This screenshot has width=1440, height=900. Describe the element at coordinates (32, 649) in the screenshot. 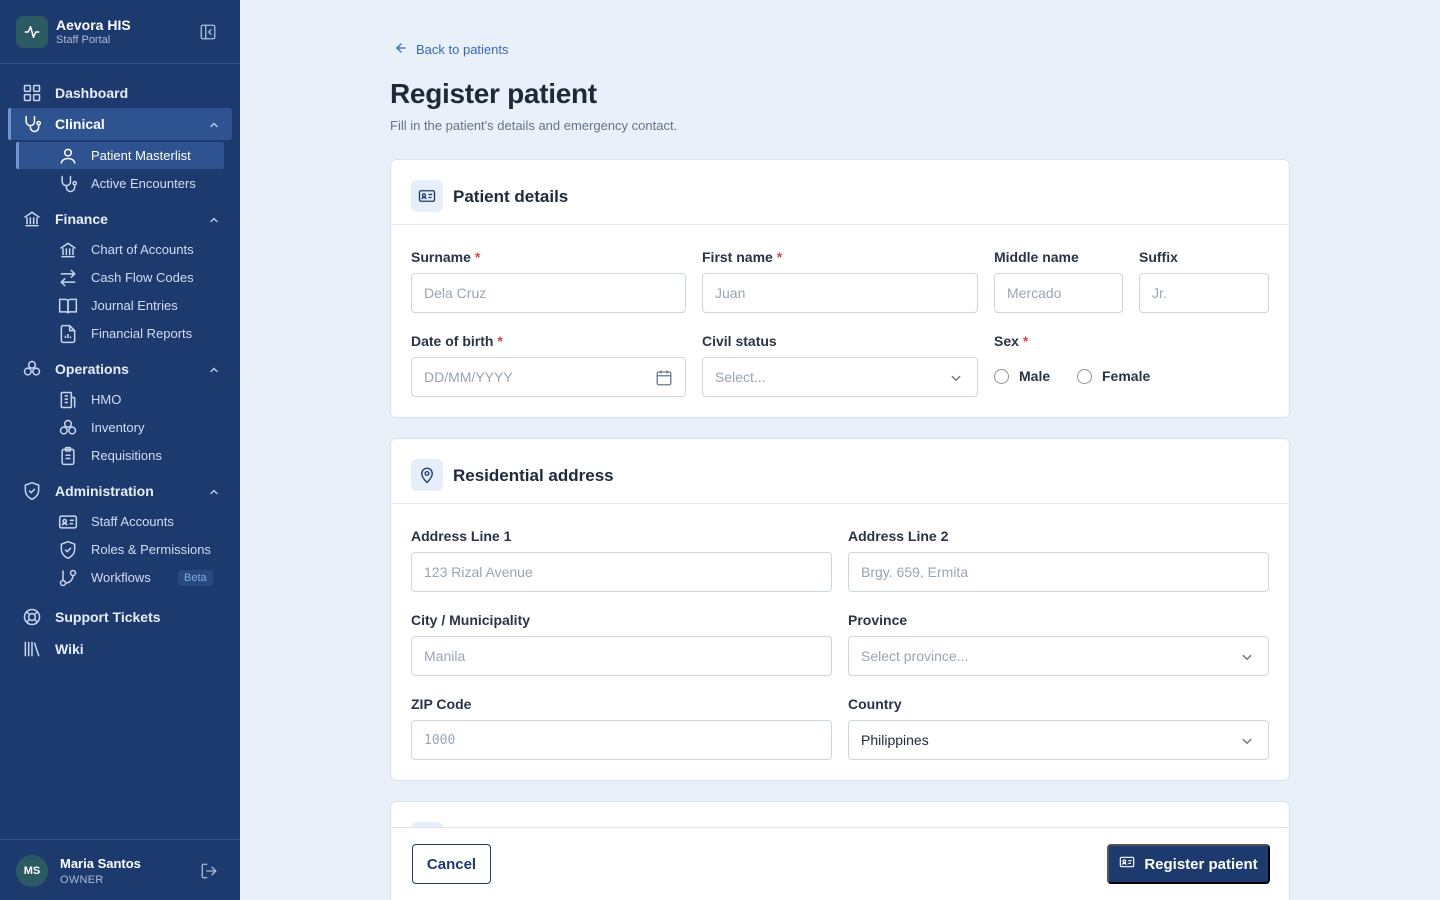

I see `library-icon` at that location.